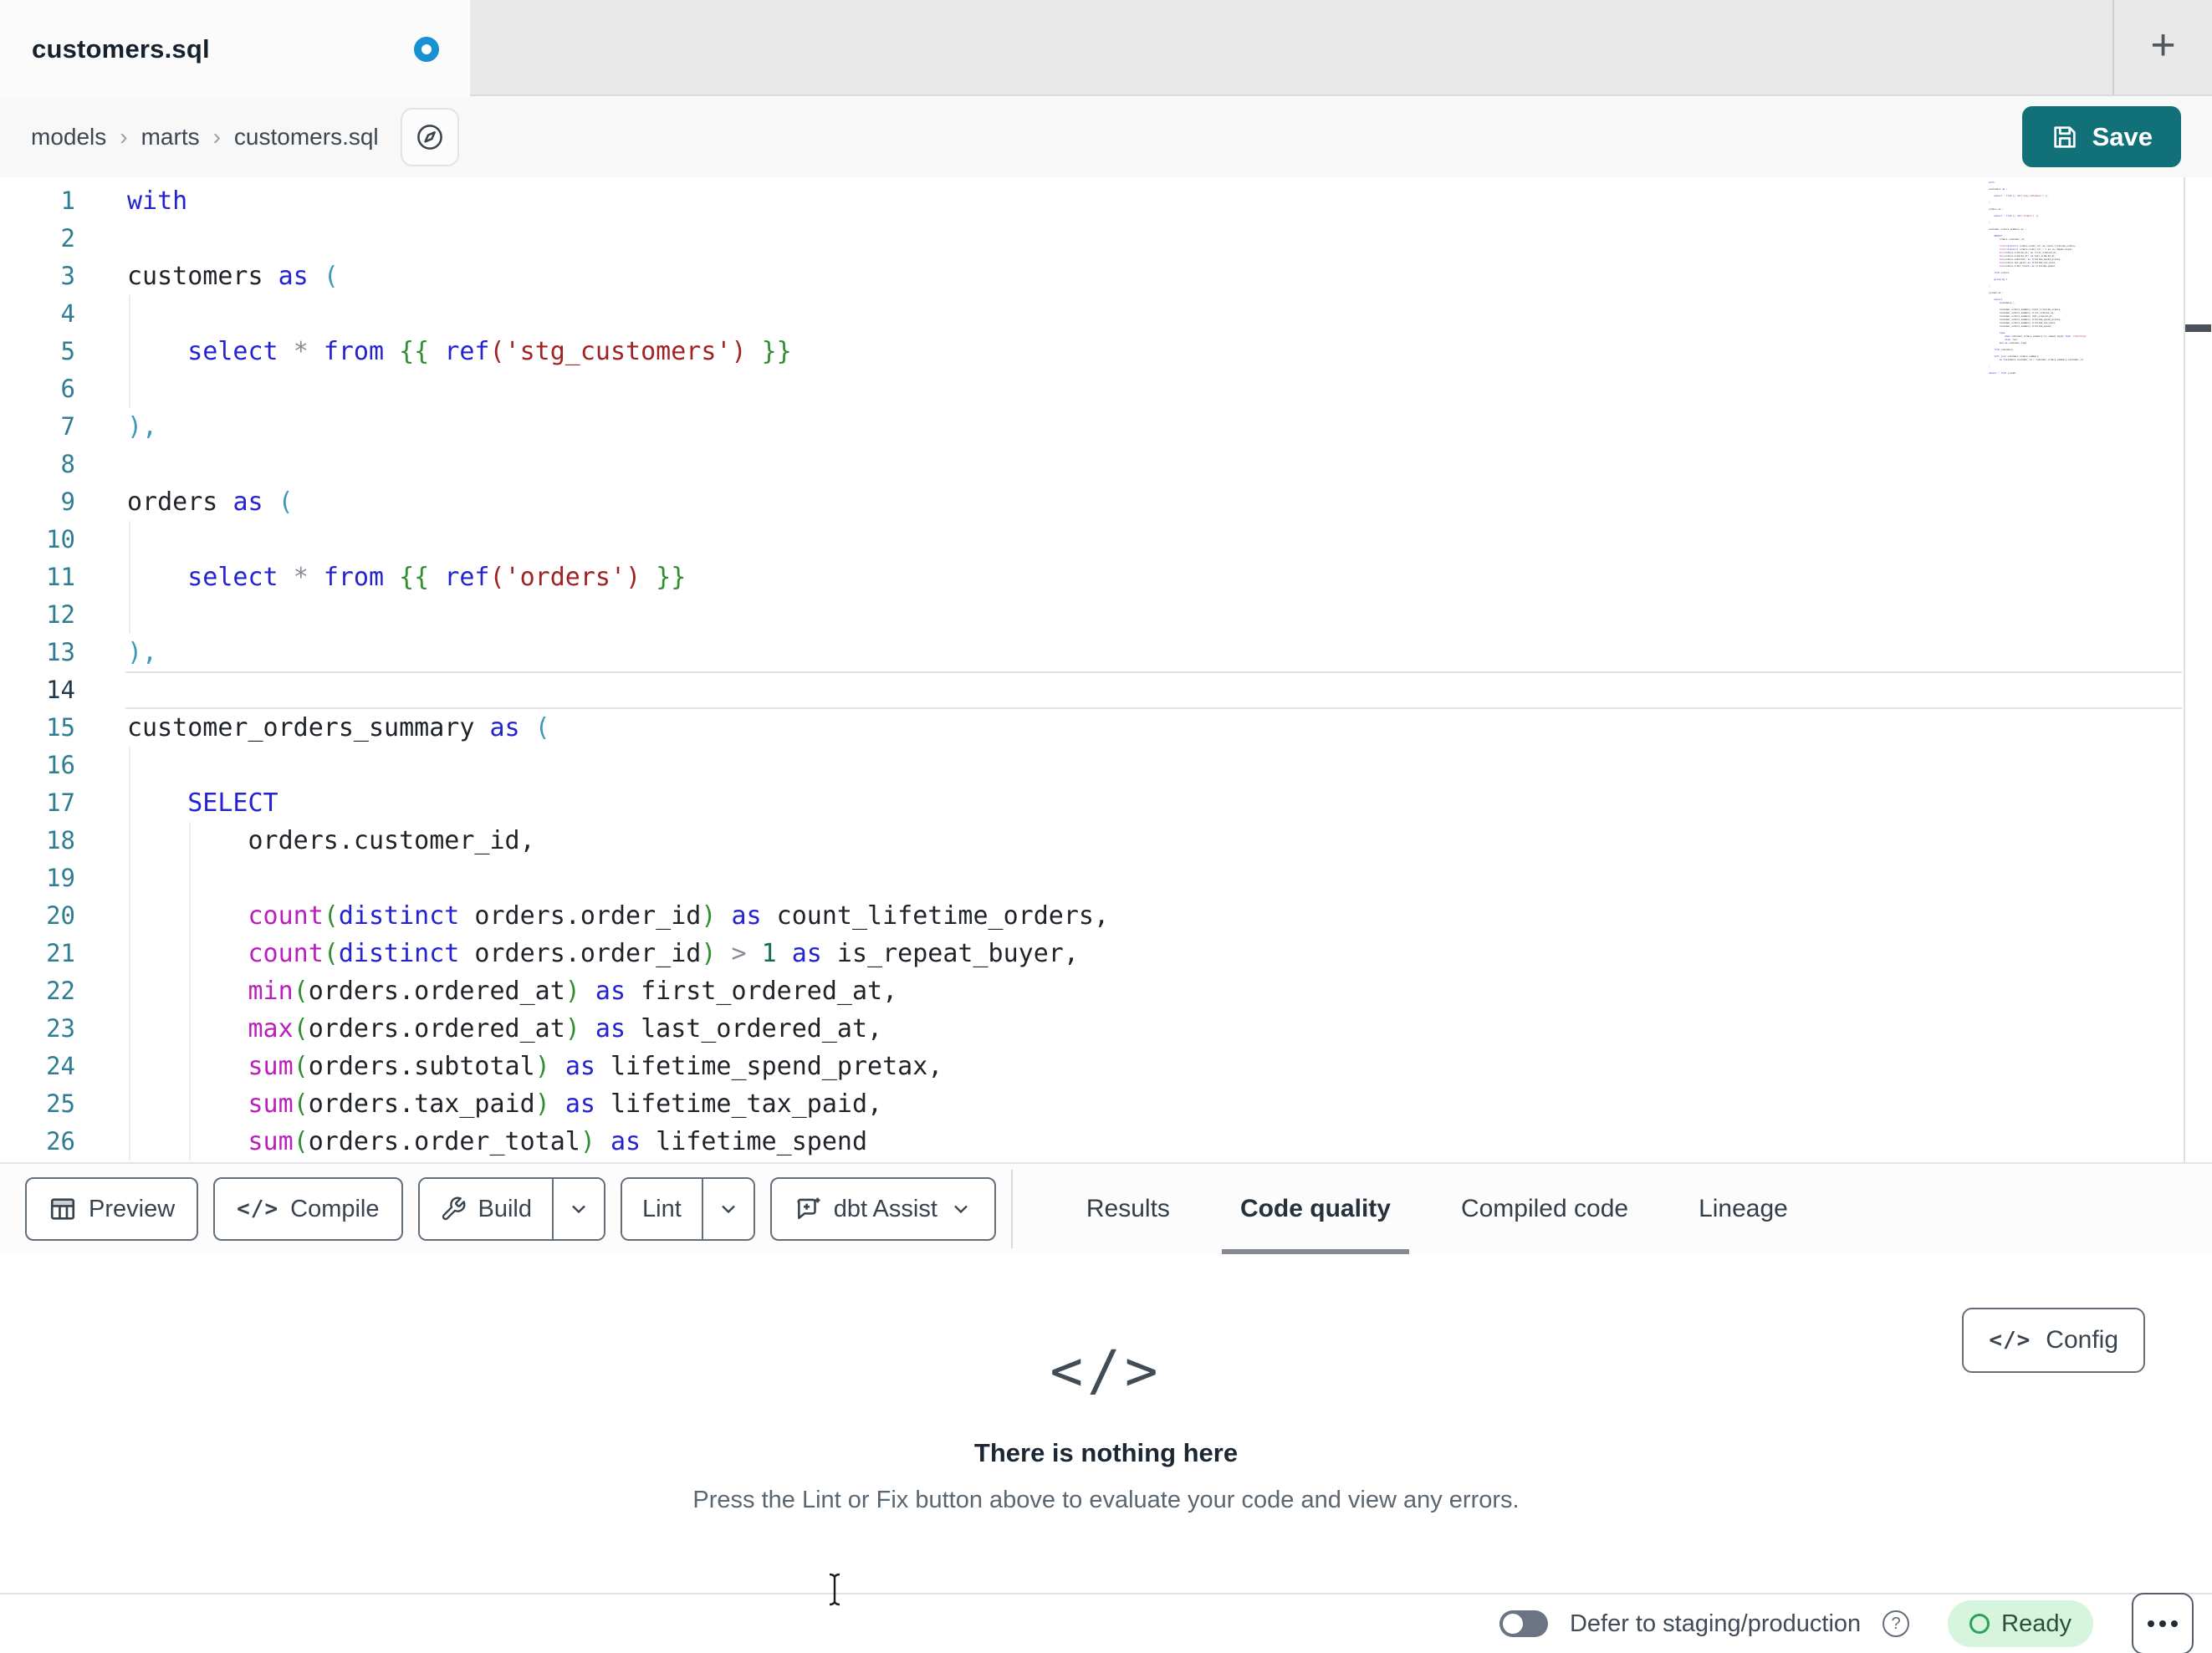 This screenshot has width=2212, height=1653. I want to click on overflow-menu-button, so click(2163, 1623).